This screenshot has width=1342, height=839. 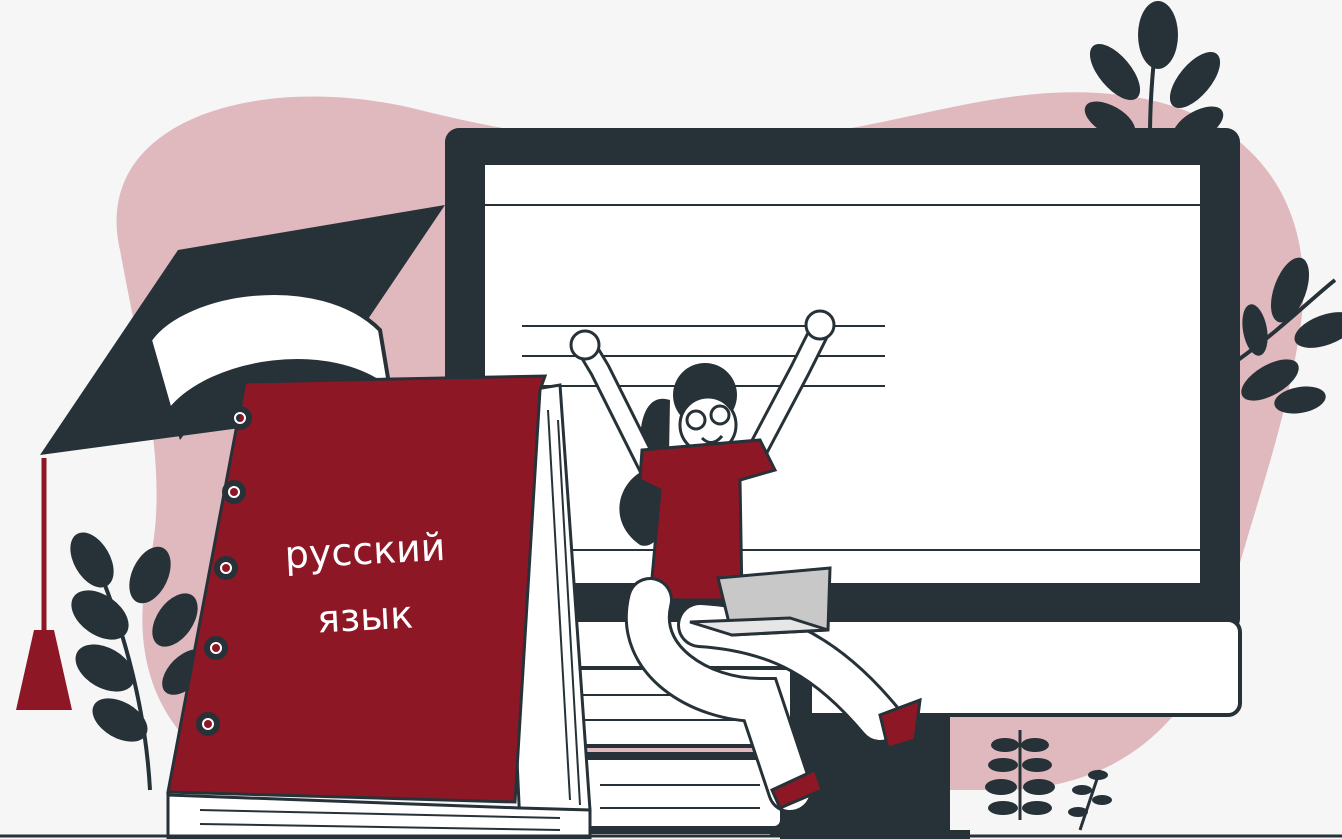 What do you see at coordinates (44, 670) in the screenshot?
I see `cap-tassel` at bounding box center [44, 670].